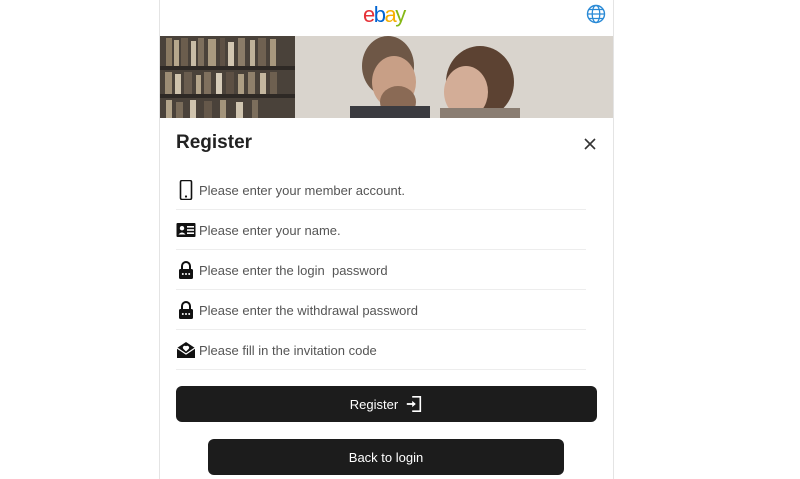 The image size is (800, 479). I want to click on register-button: Register, so click(386, 404).